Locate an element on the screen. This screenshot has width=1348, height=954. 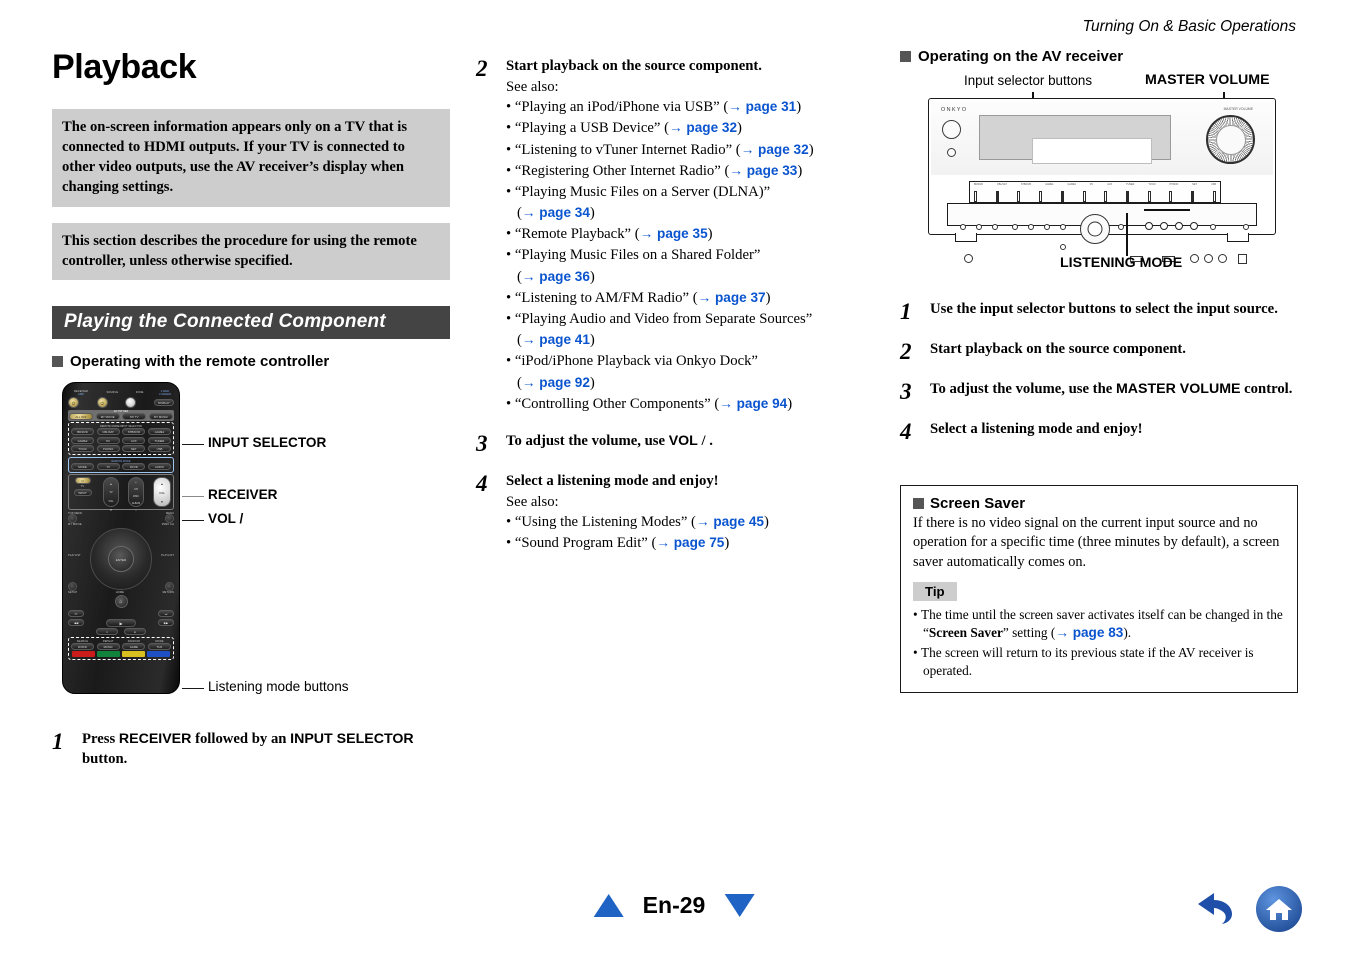
setup-mic-jack is located at coordinates (1242, 259).